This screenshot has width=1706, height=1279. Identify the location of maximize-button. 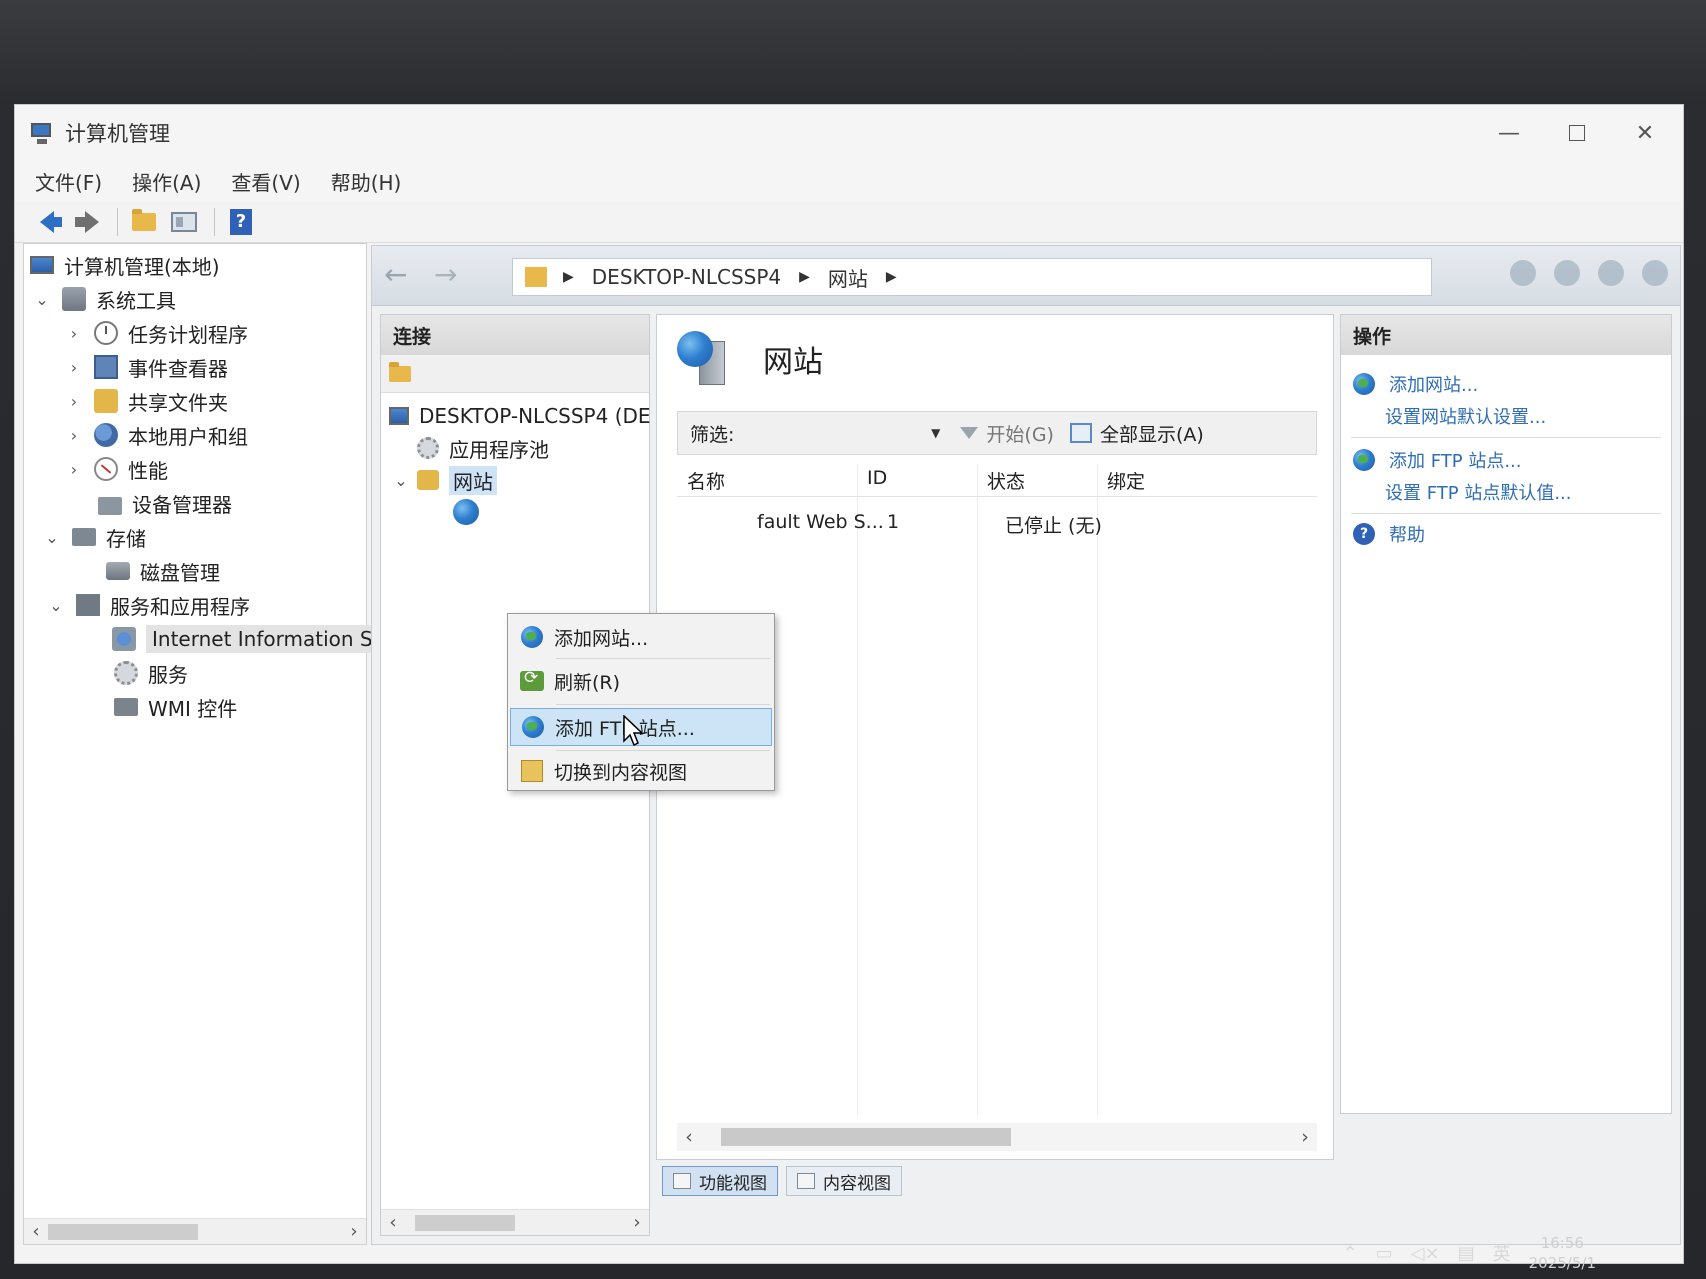
(1577, 133).